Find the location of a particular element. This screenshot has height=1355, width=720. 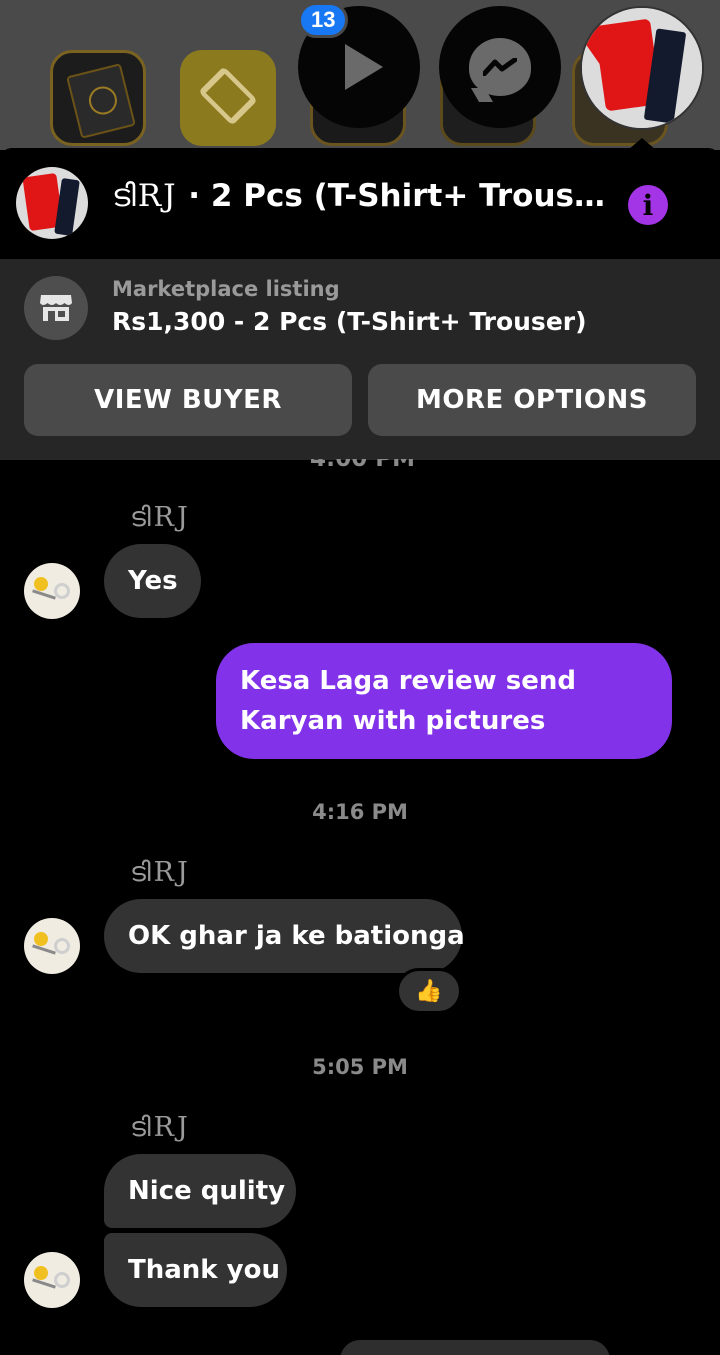

storefront-icon is located at coordinates (56, 308).